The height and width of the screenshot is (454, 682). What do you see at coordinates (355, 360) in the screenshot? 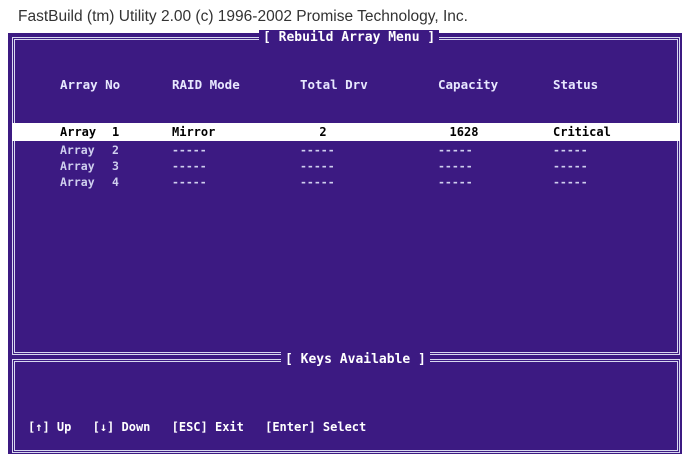
I see `keys-panel-title: [ Keys Available ]` at bounding box center [355, 360].